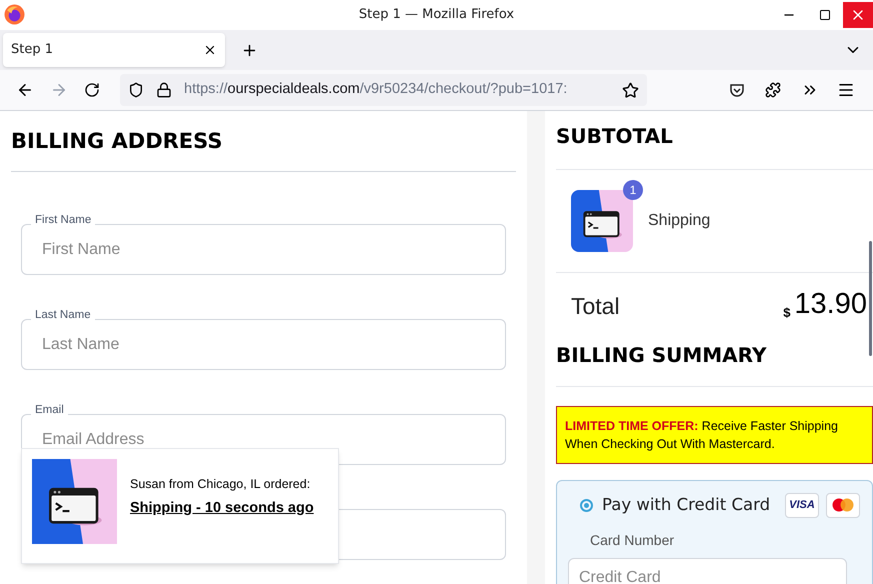  What do you see at coordinates (679, 221) in the screenshot?
I see `product-name: Shipping` at bounding box center [679, 221].